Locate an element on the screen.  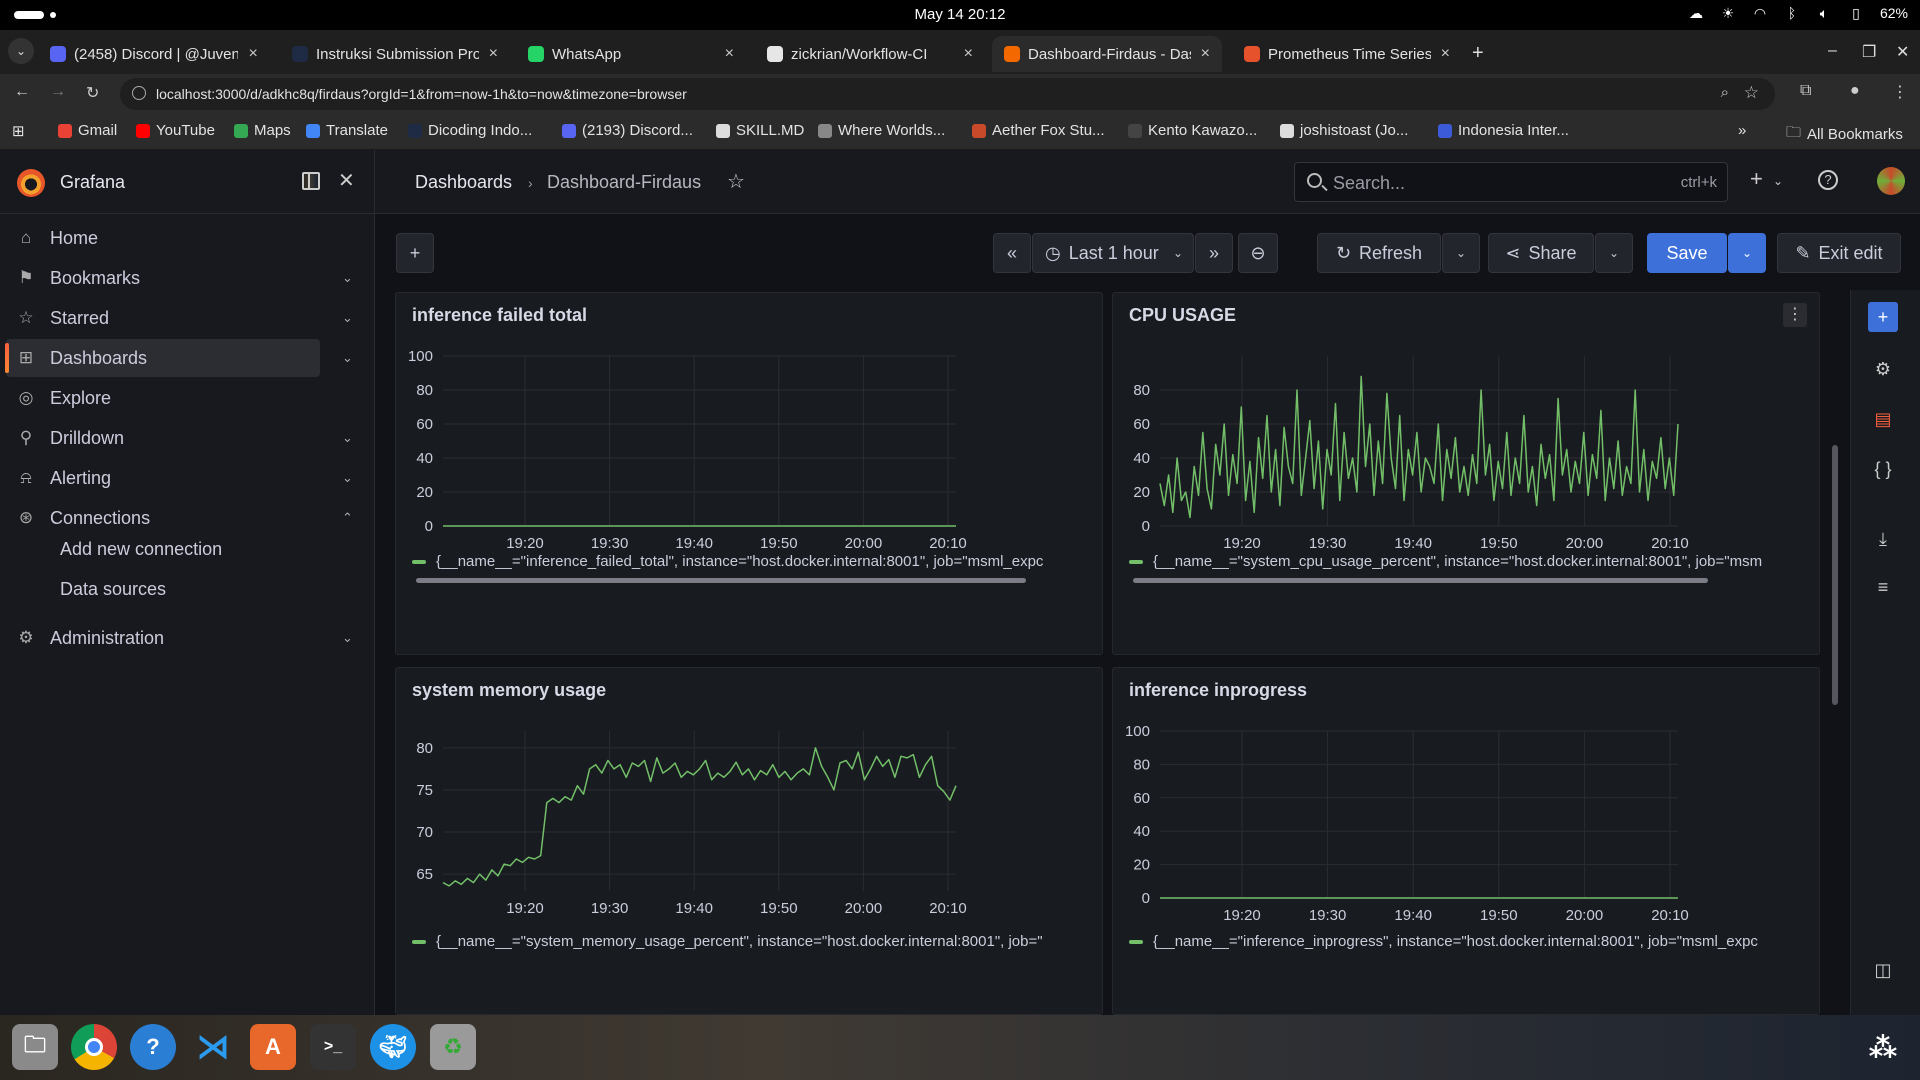
user-avatar is located at coordinates (1891, 181).